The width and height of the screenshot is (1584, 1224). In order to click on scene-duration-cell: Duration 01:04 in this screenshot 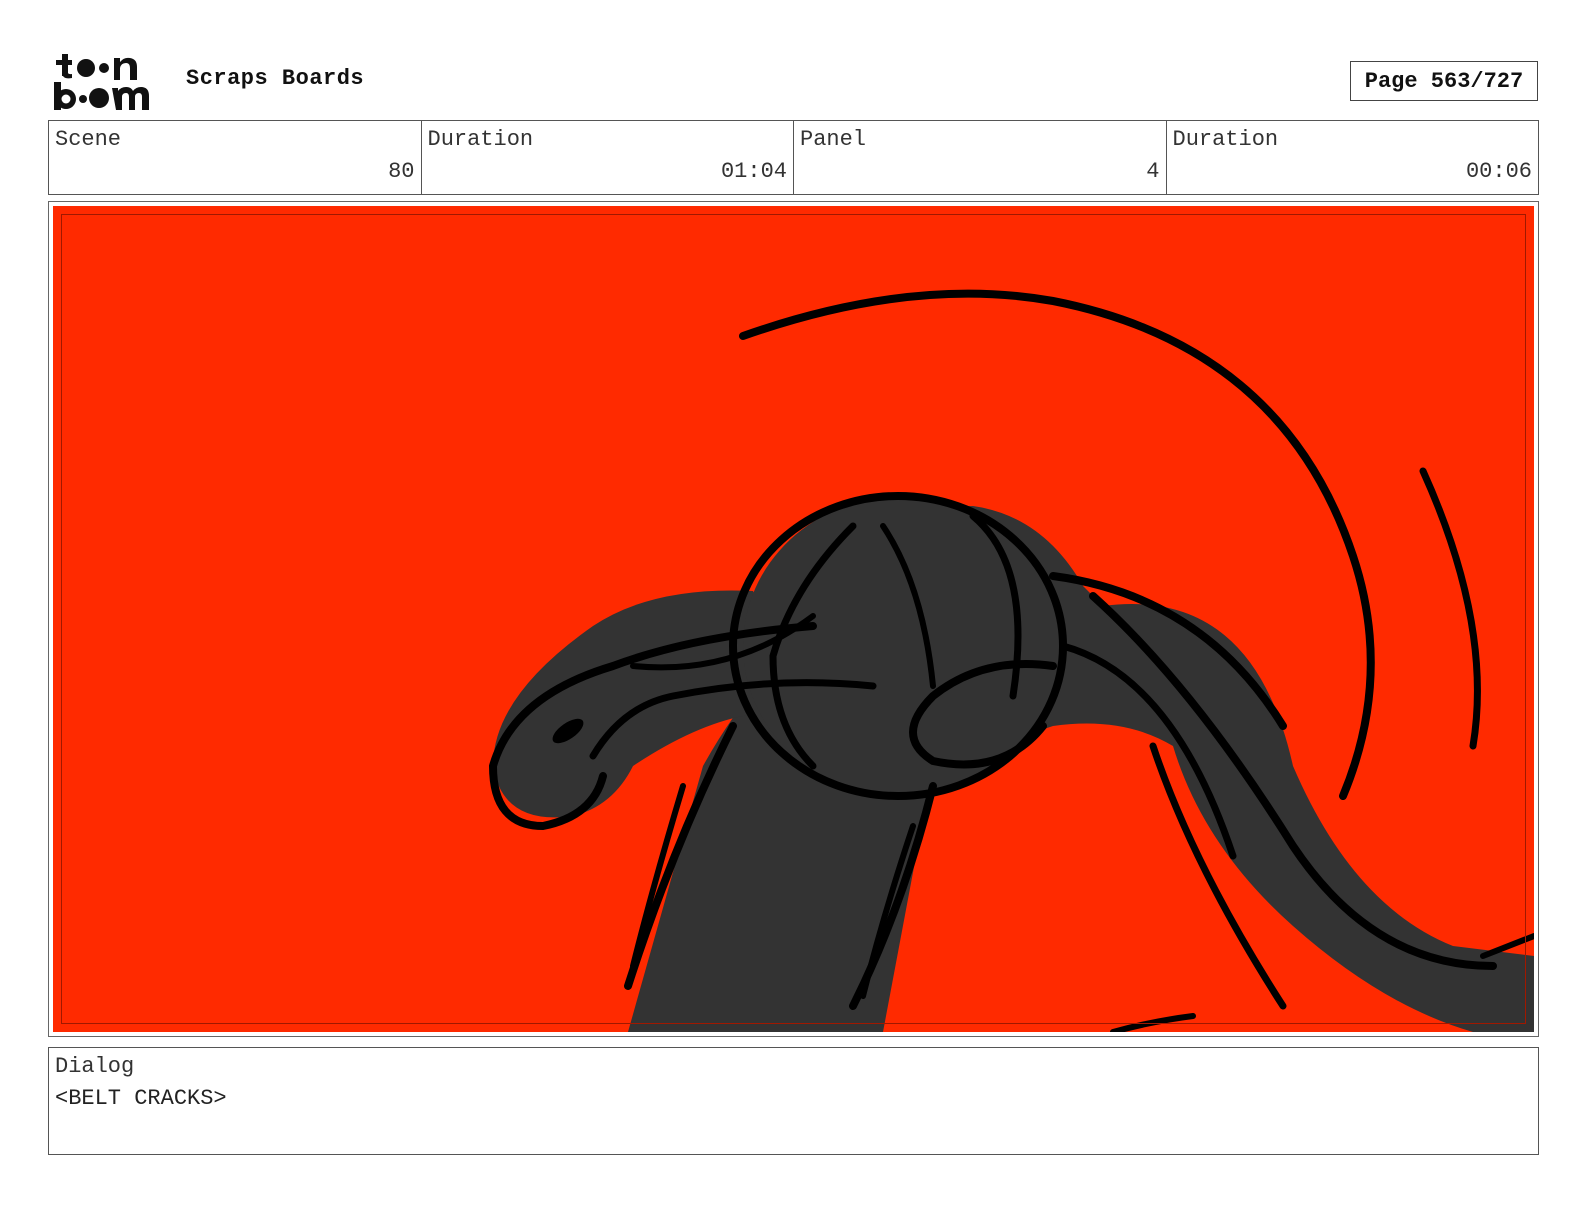, I will do `click(608, 157)`.